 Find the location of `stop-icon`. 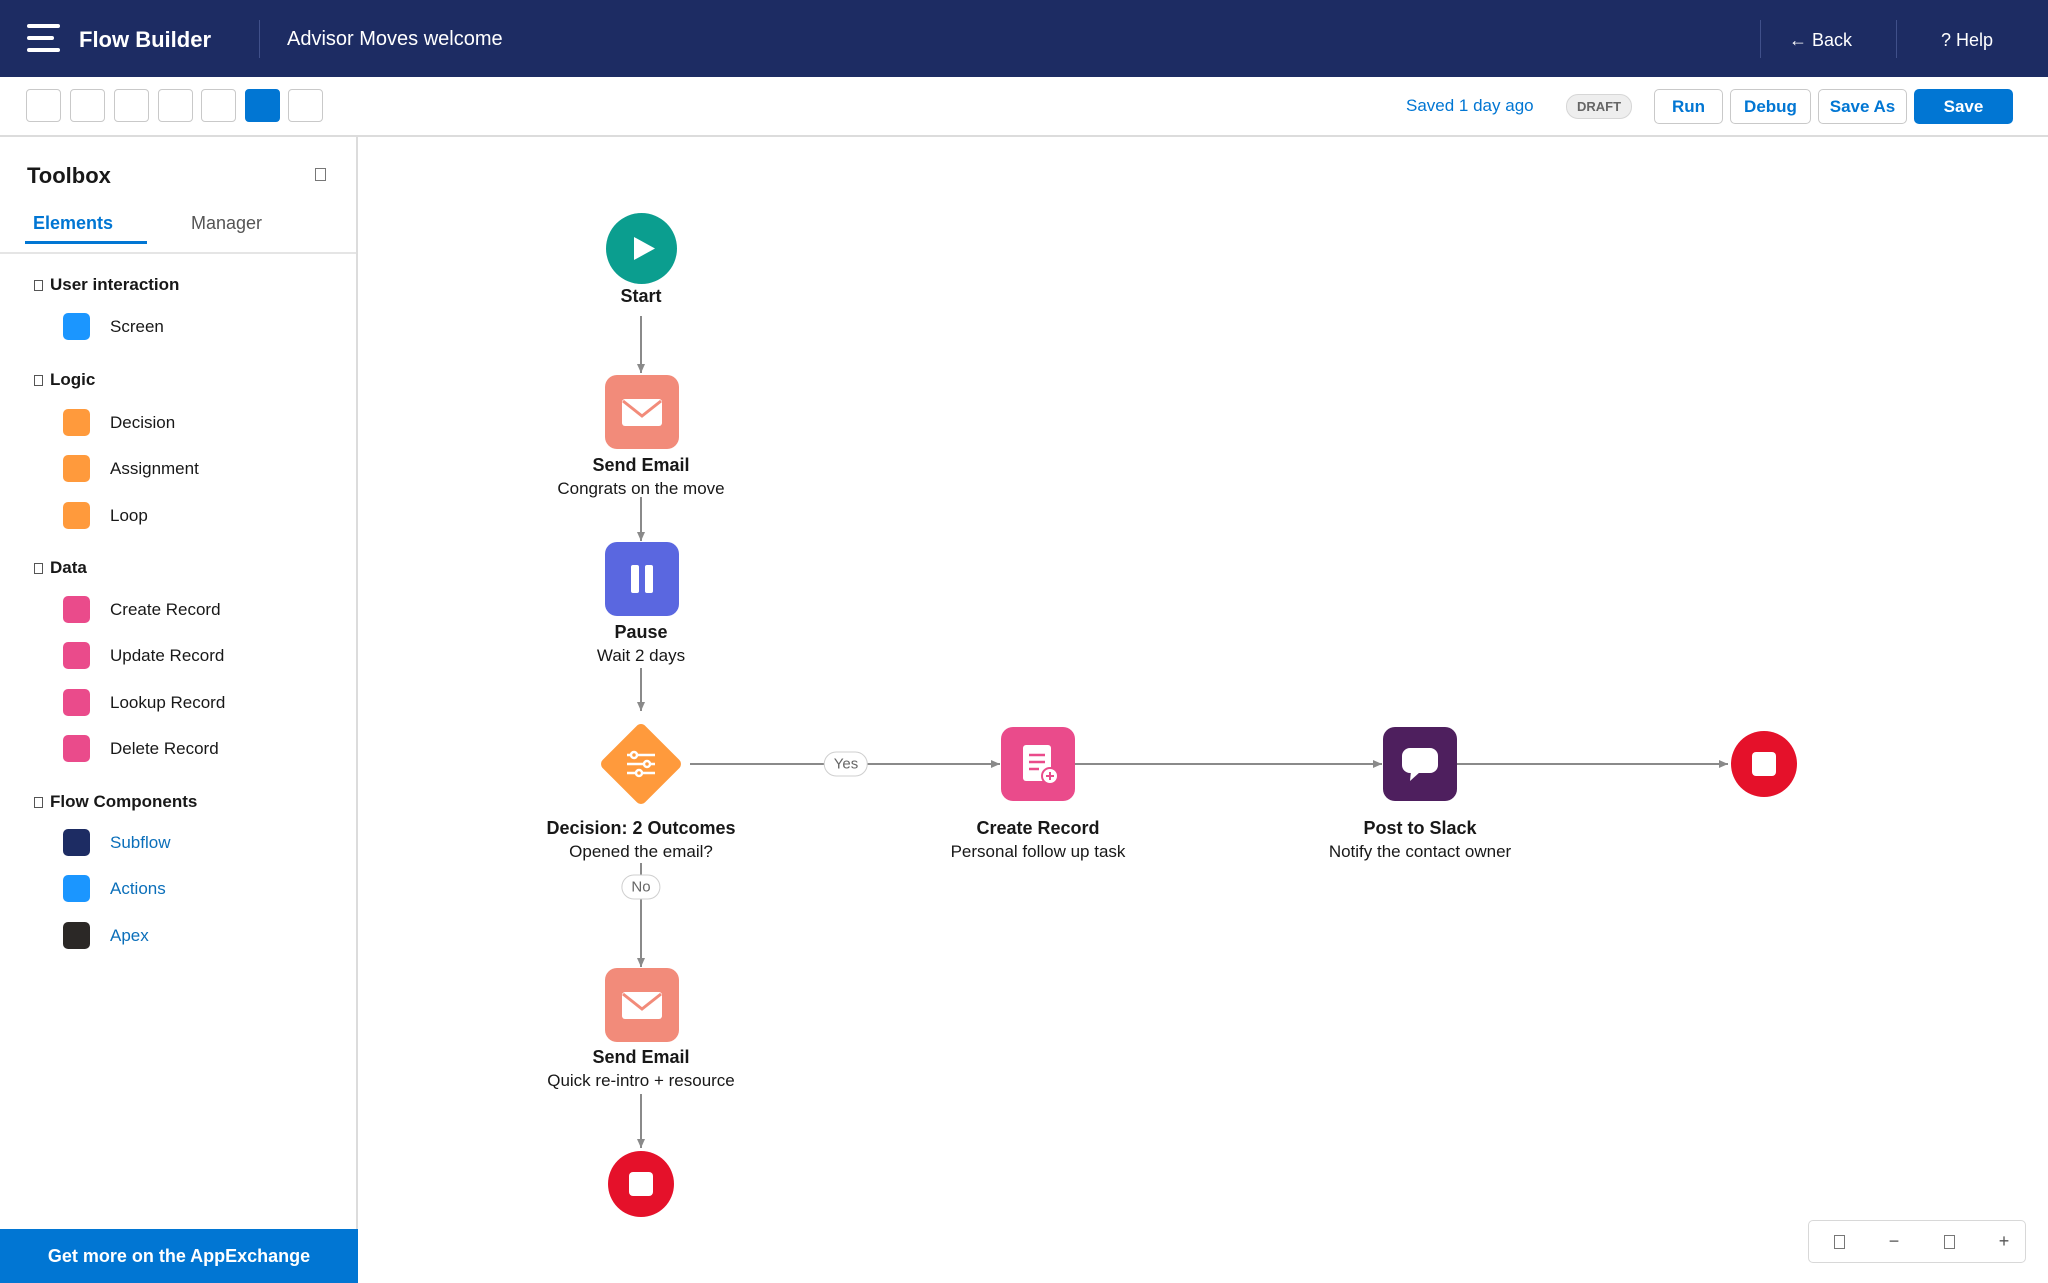

stop-icon is located at coordinates (641, 1184).